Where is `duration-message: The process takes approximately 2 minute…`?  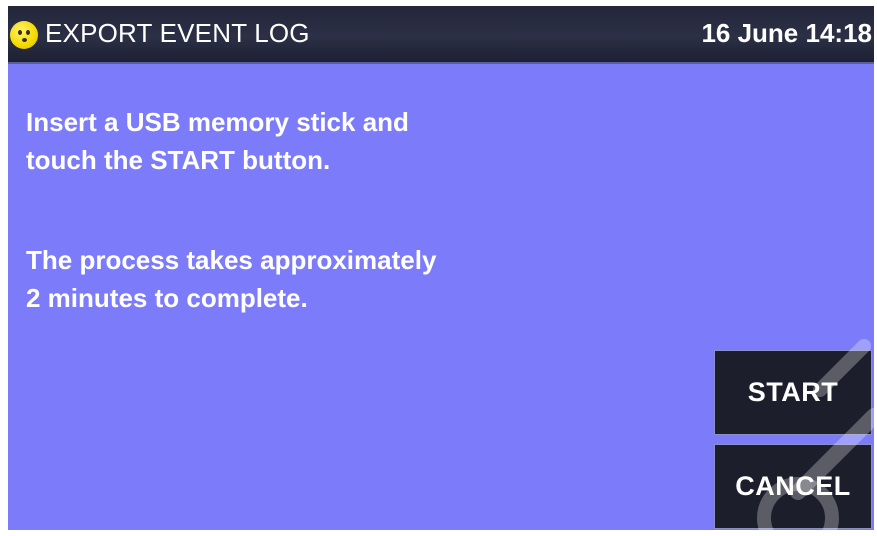
duration-message: The process takes approximately 2 minute… is located at coordinates (231, 279).